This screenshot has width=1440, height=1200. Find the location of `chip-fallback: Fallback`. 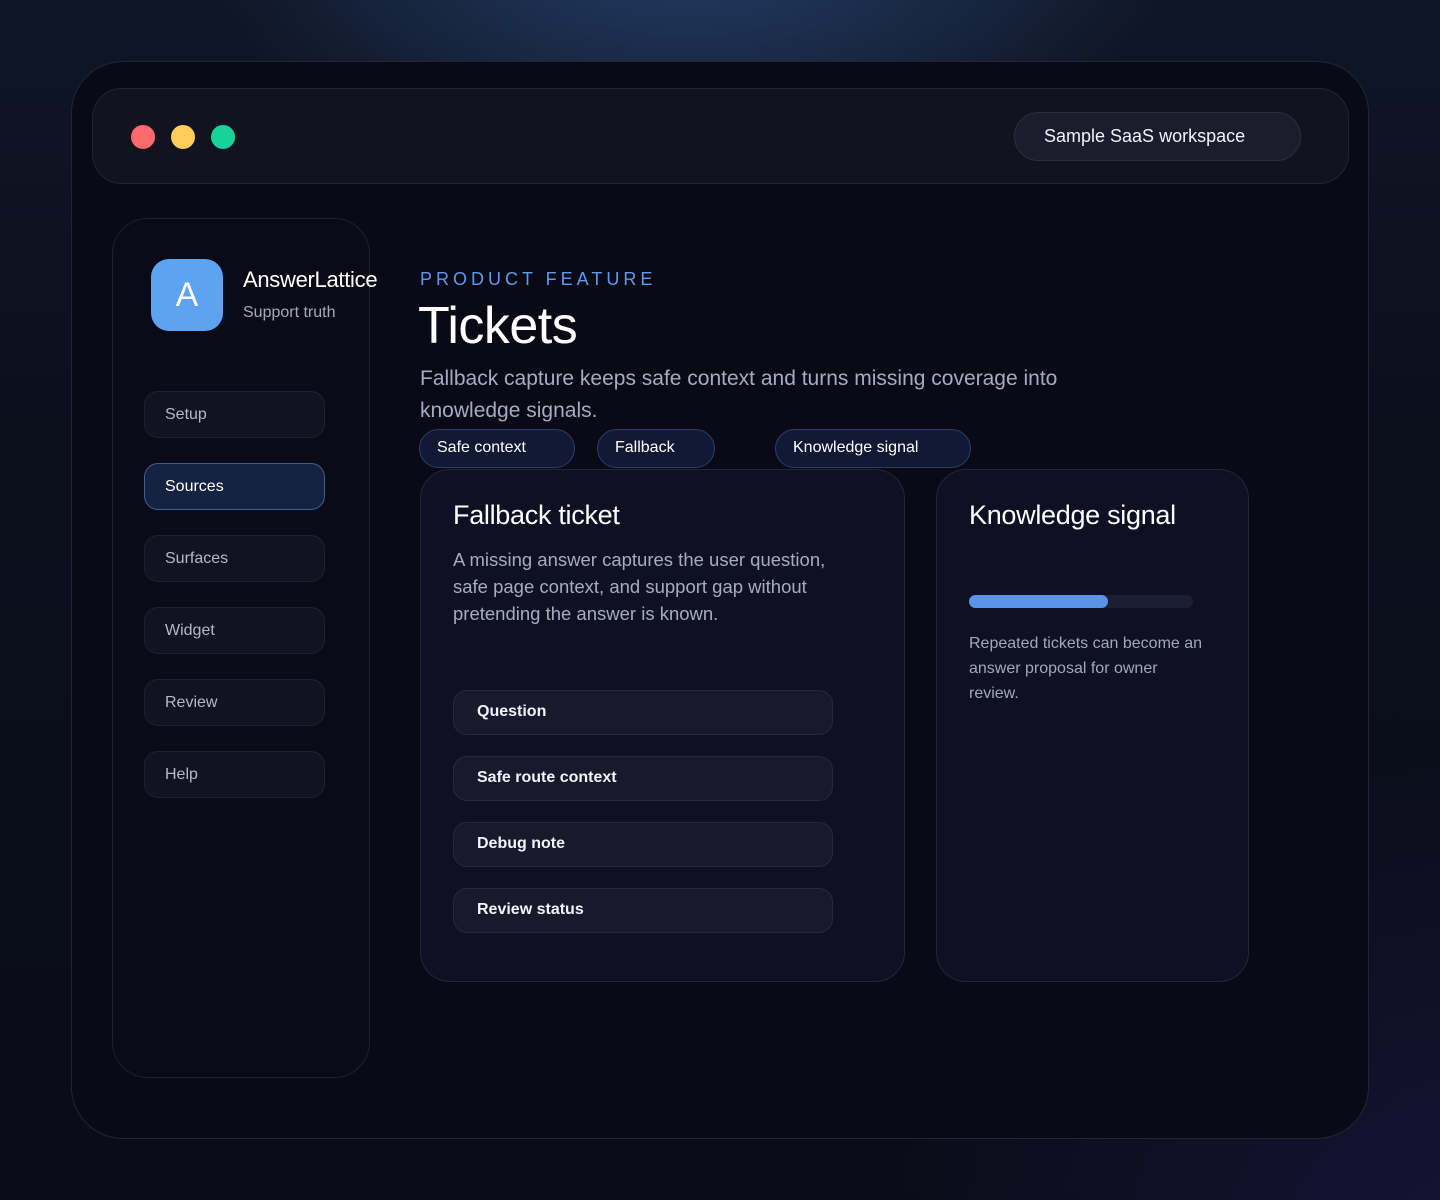

chip-fallback: Fallback is located at coordinates (656, 448).